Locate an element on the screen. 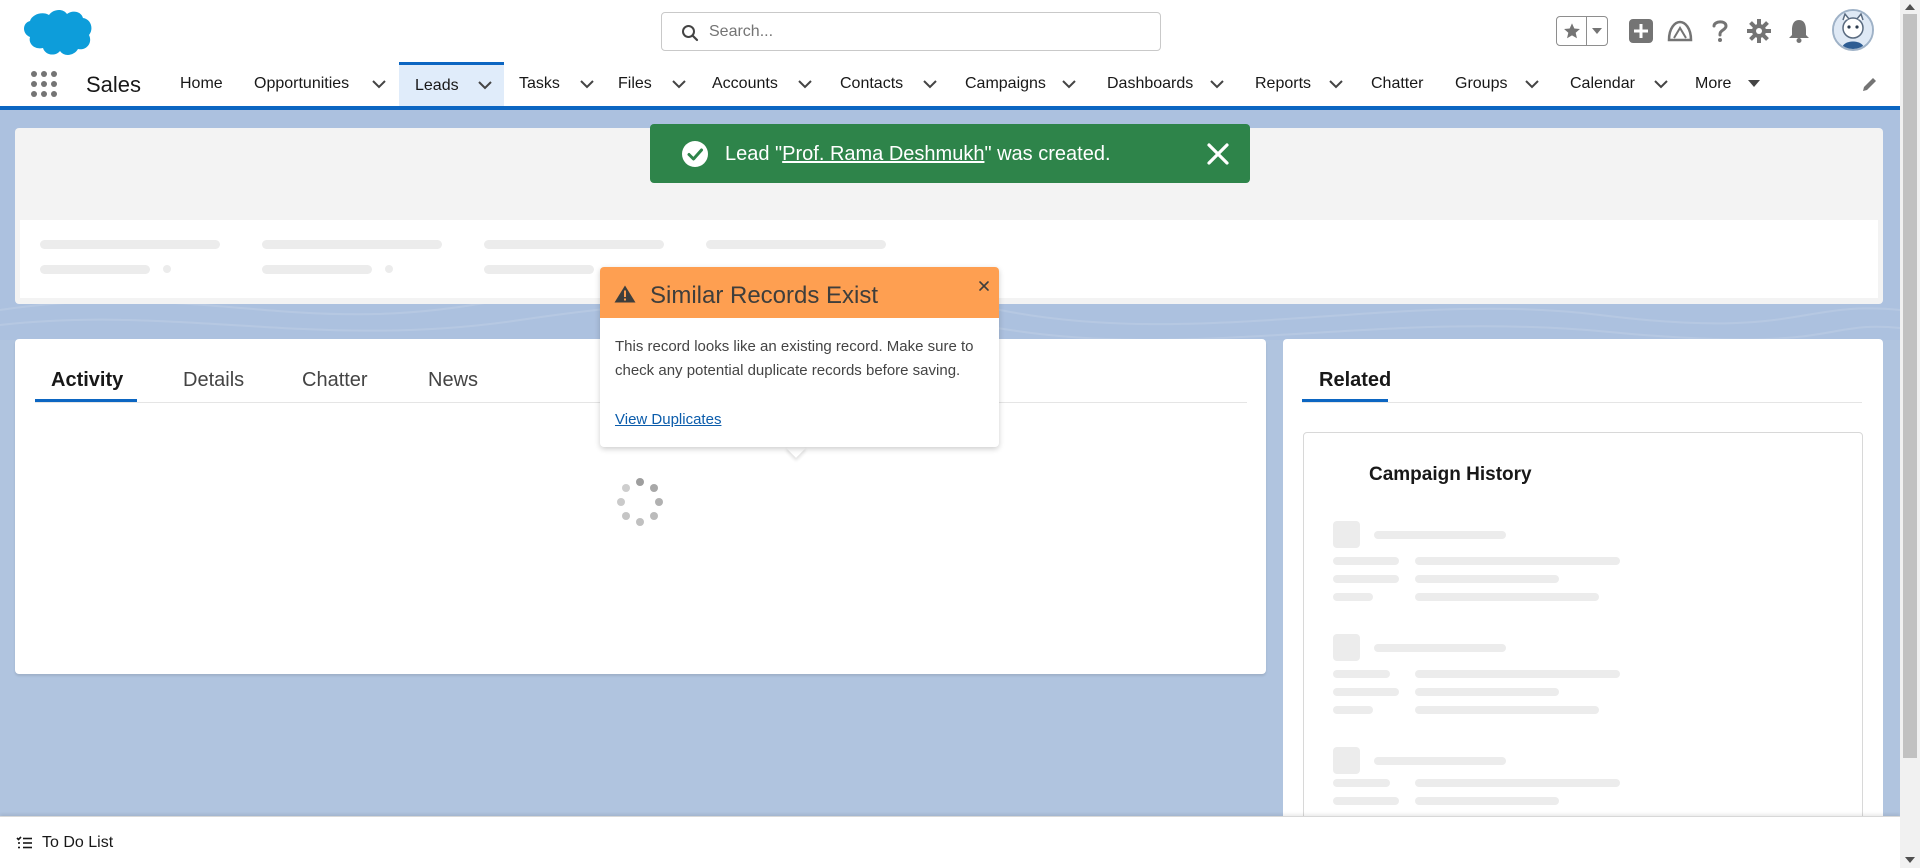 Image resolution: width=1920 pixels, height=868 pixels. active-tab-indicator is located at coordinates (86, 400).